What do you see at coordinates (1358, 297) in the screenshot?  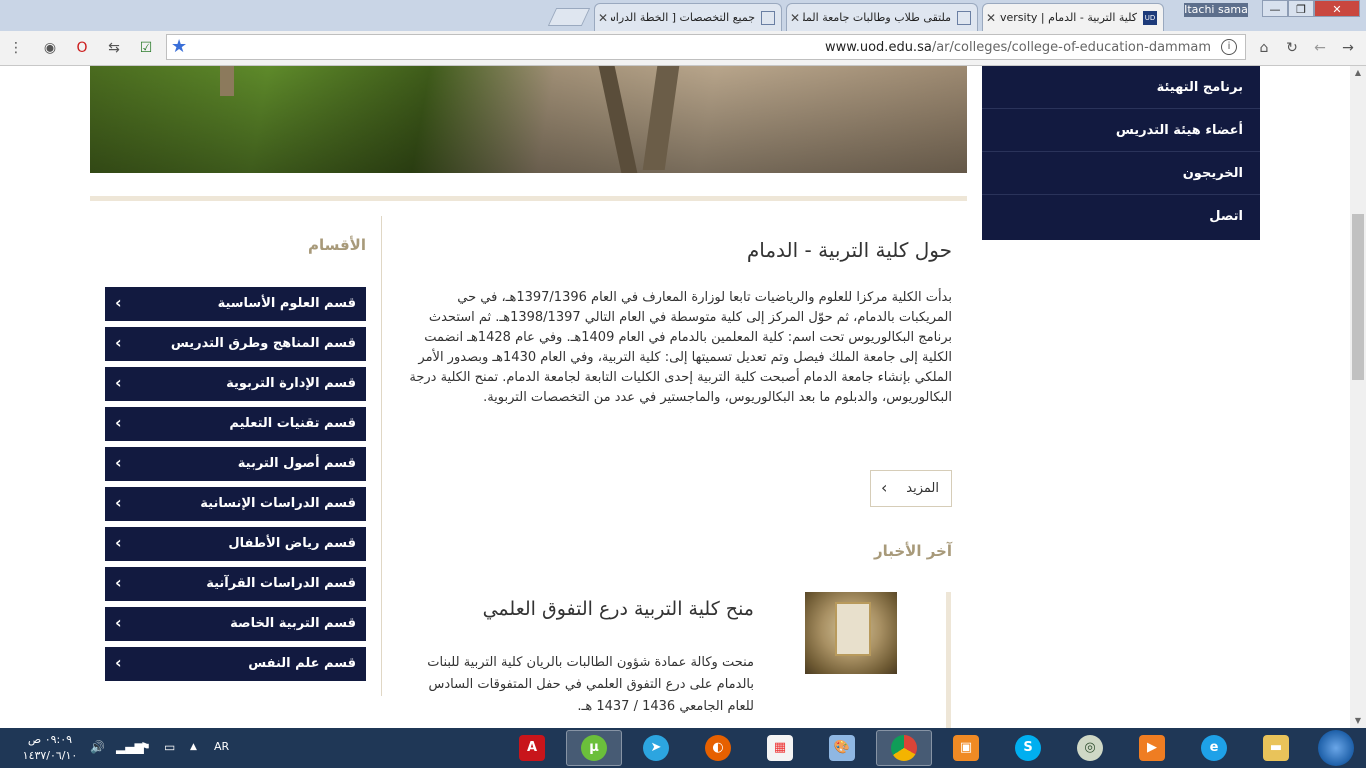 I see `scrollbar-thumb` at bounding box center [1358, 297].